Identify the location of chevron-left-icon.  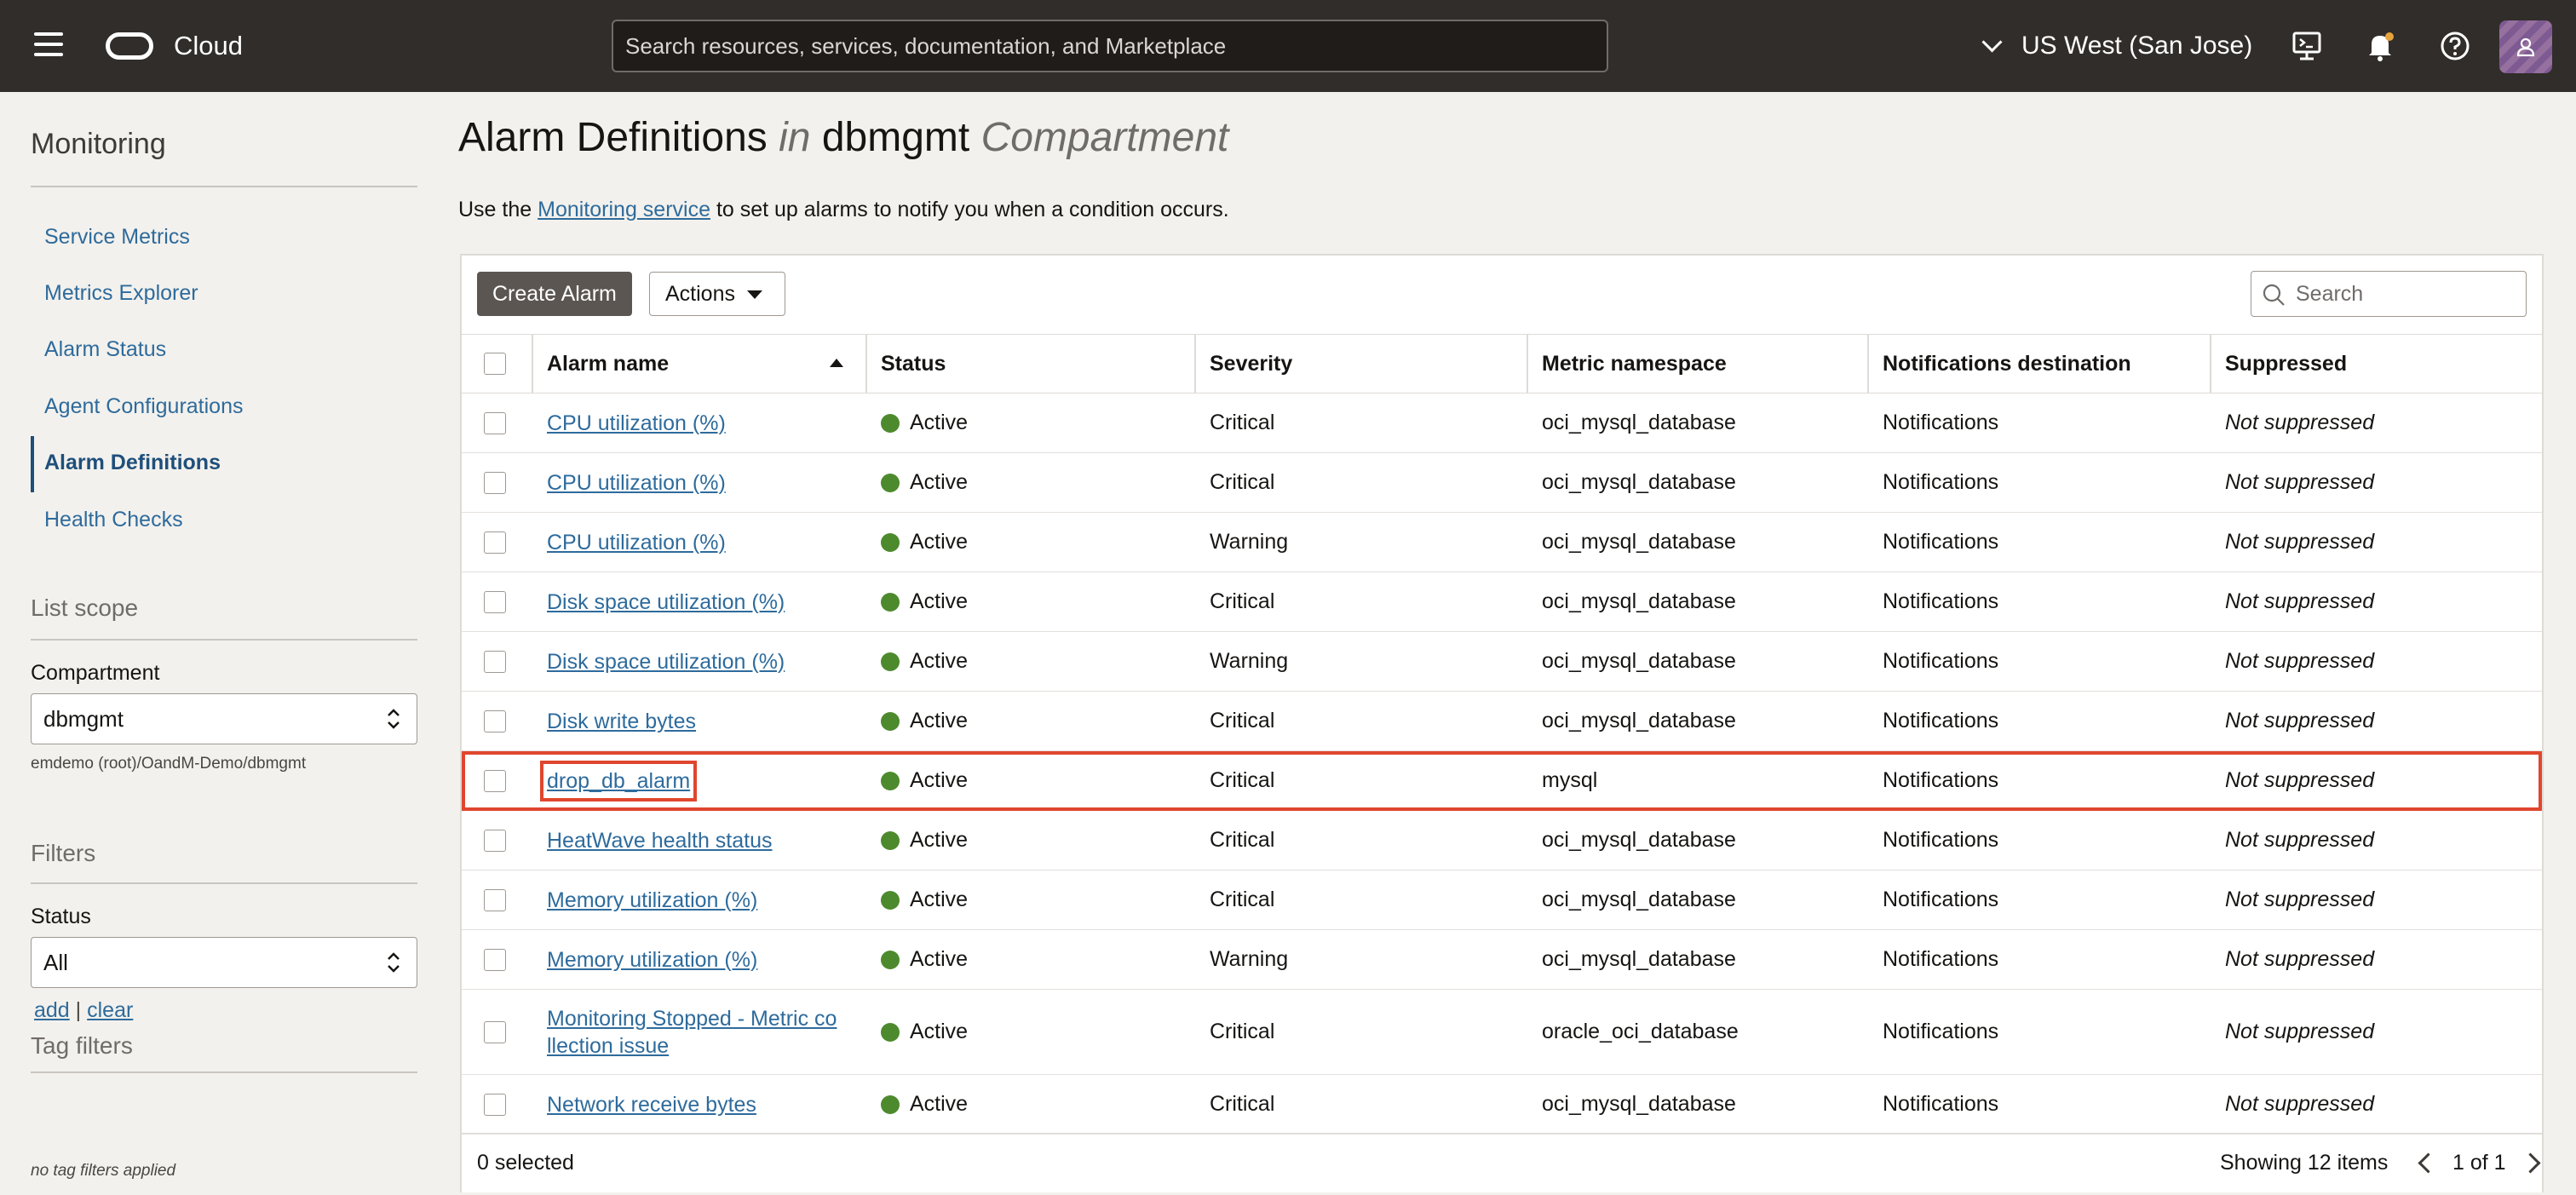
(2429, 1163).